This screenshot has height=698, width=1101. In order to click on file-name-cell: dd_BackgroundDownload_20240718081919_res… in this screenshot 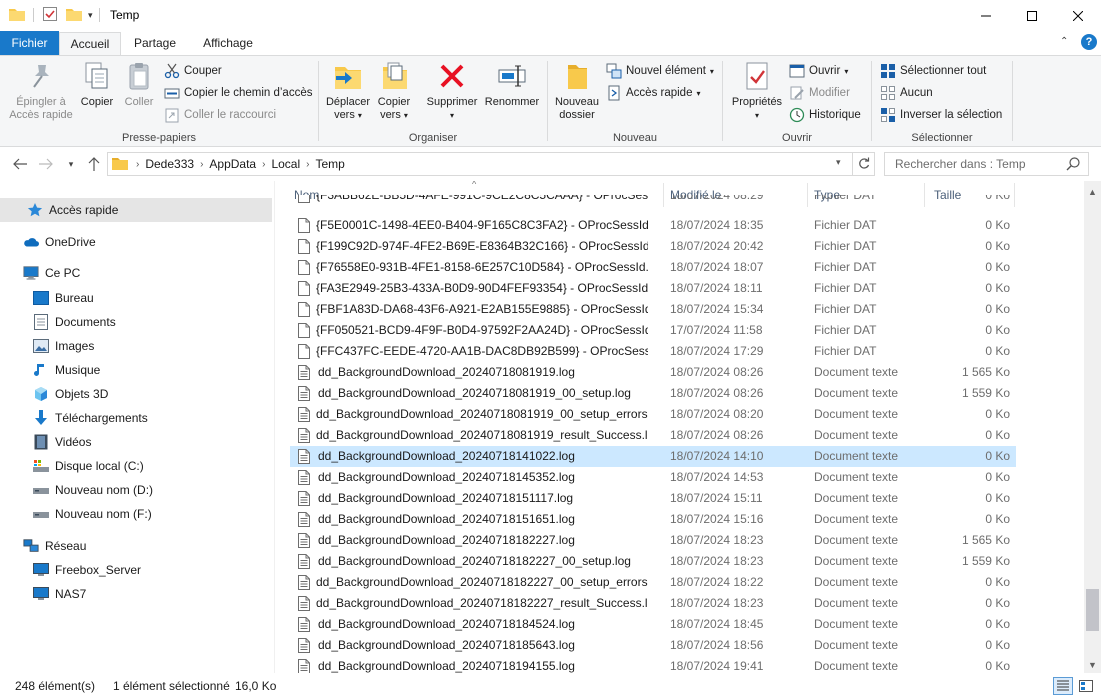, I will do `click(473, 435)`.